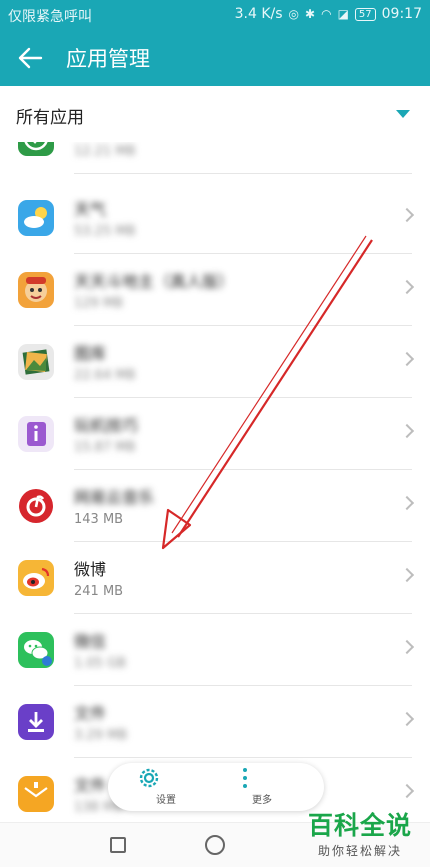  I want to click on app-size: 12.21 MB, so click(105, 151).